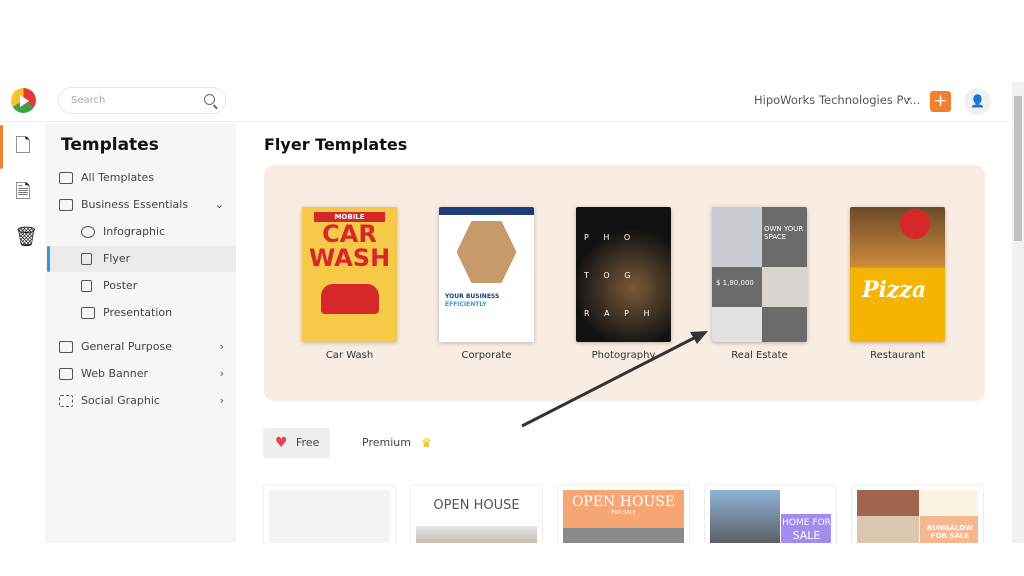  What do you see at coordinates (950, 528) in the screenshot?
I see `template-title: BUNGALOW` at bounding box center [950, 528].